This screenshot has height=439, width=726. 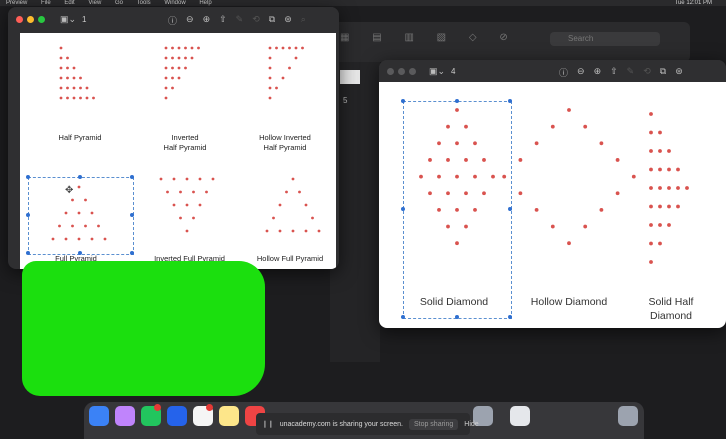 I want to click on notes-icon, so click(x=229, y=416).